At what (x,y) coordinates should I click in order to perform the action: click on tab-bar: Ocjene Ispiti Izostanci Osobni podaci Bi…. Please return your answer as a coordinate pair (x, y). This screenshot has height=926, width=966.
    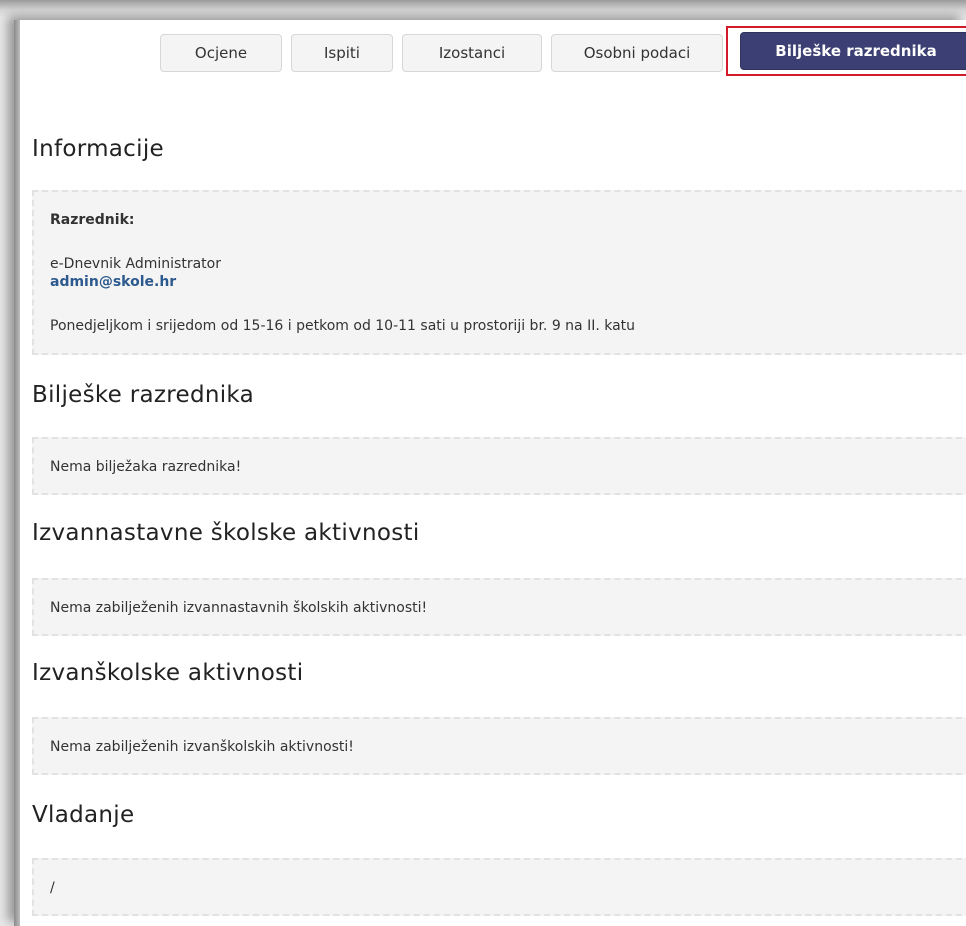
    Looking at the image, I should click on (563, 51).